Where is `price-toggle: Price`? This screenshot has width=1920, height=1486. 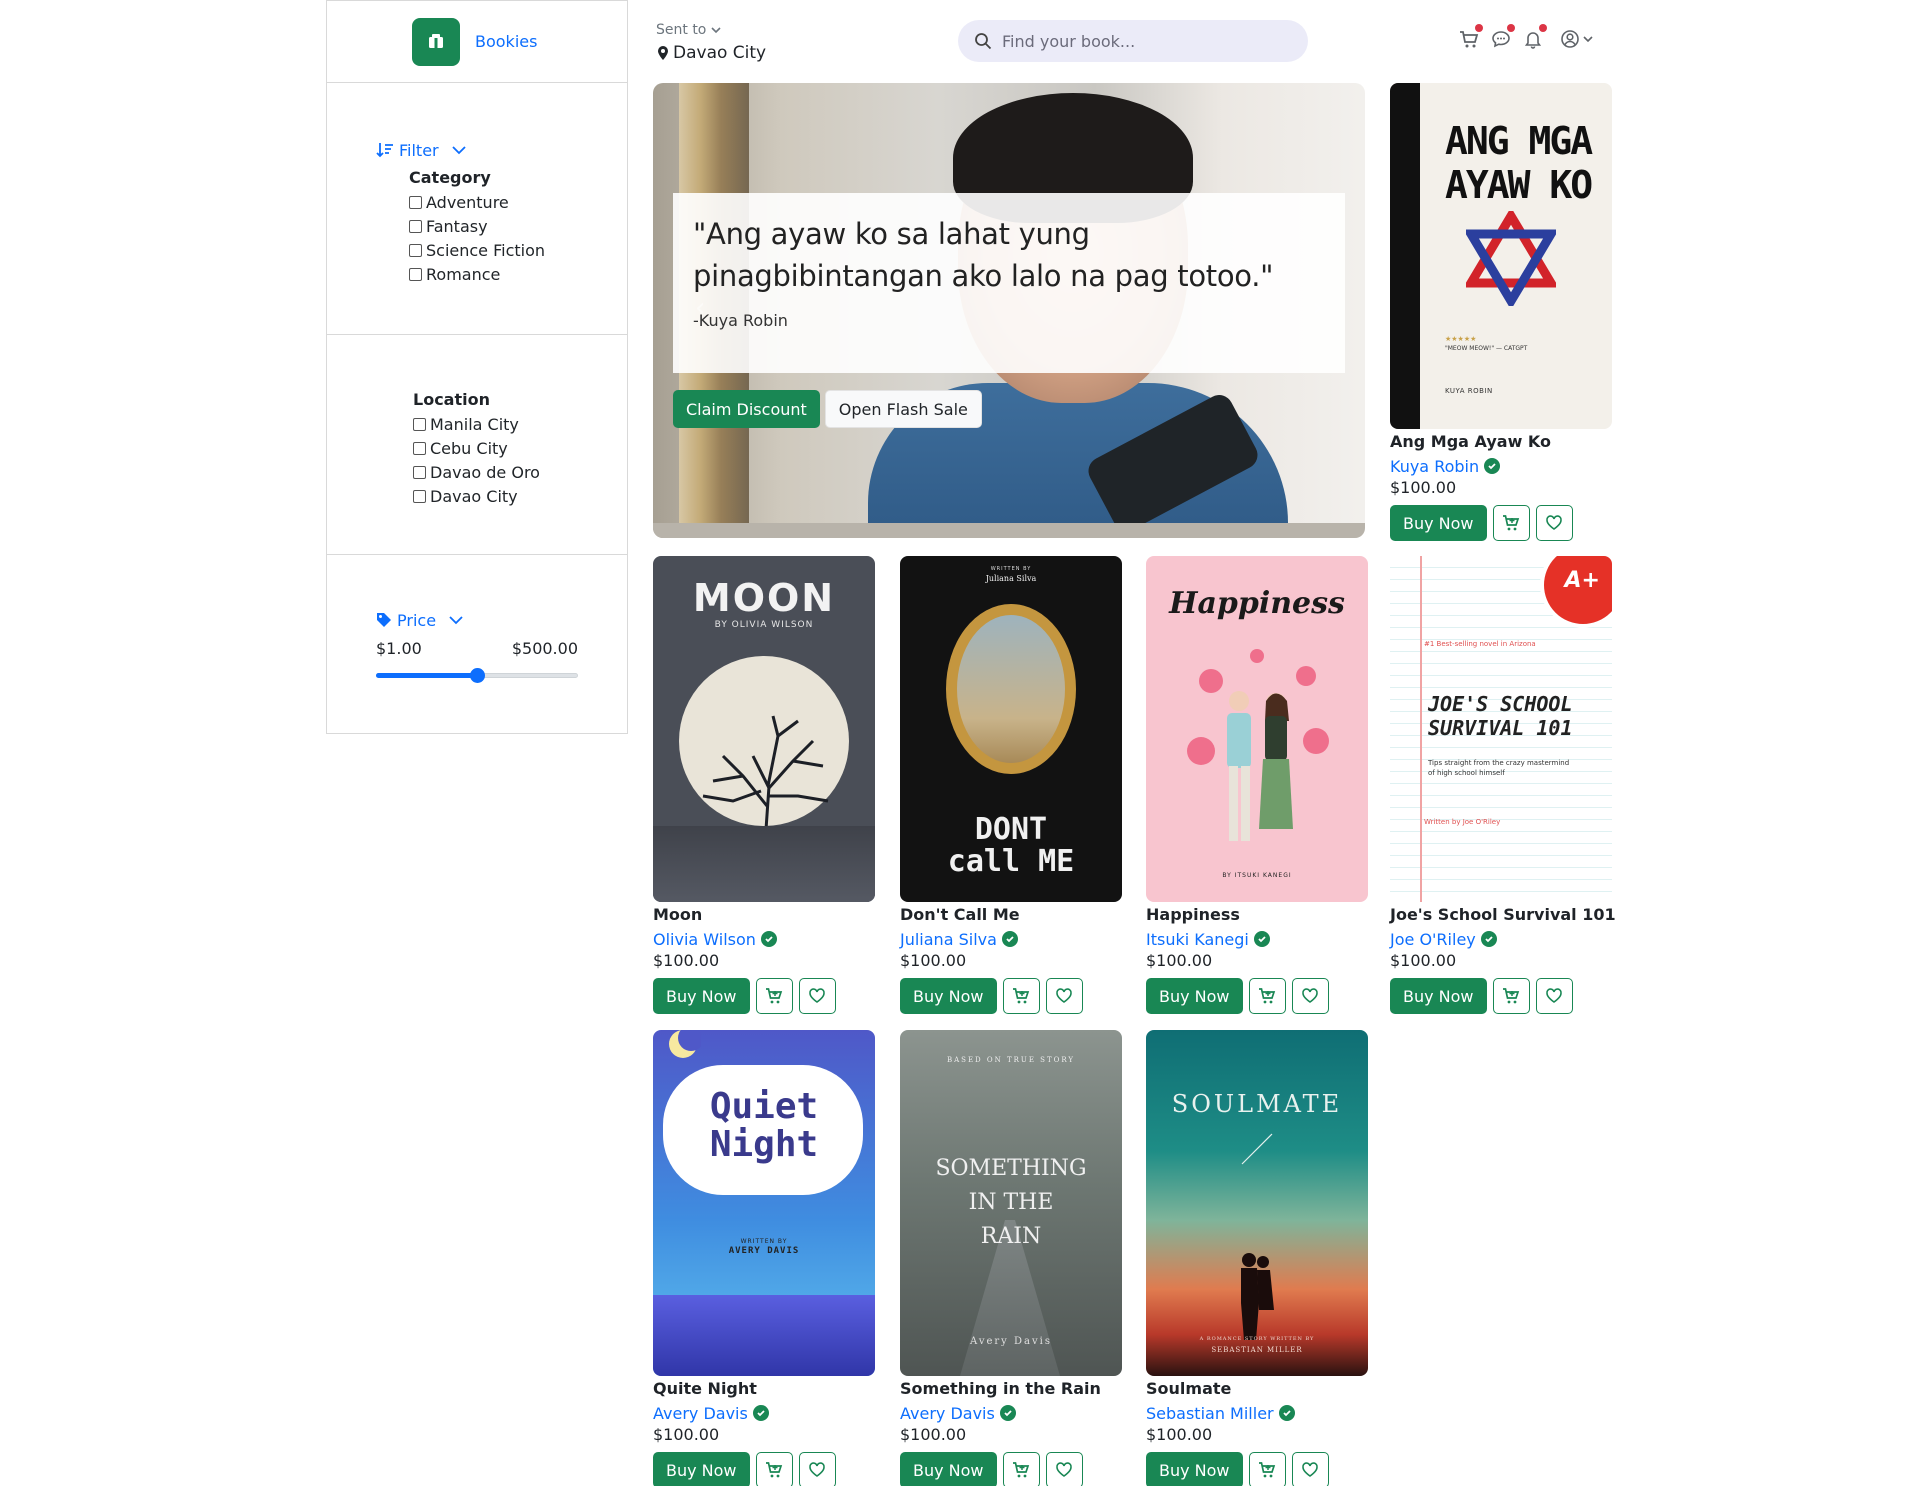 price-toggle: Price is located at coordinates (501, 620).